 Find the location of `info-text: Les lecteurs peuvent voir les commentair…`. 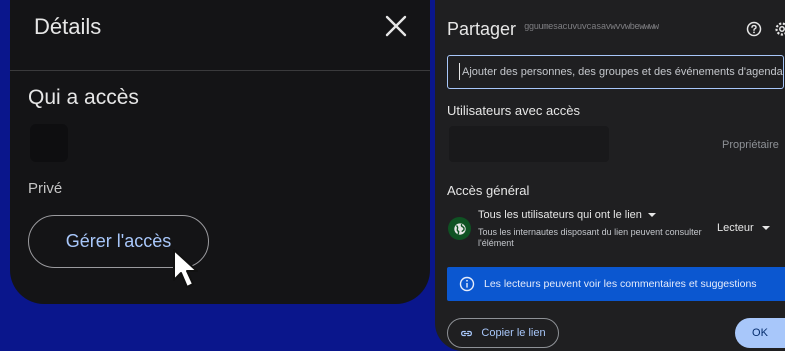

info-text: Les lecteurs peuvent voir les commentair… is located at coordinates (620, 284).